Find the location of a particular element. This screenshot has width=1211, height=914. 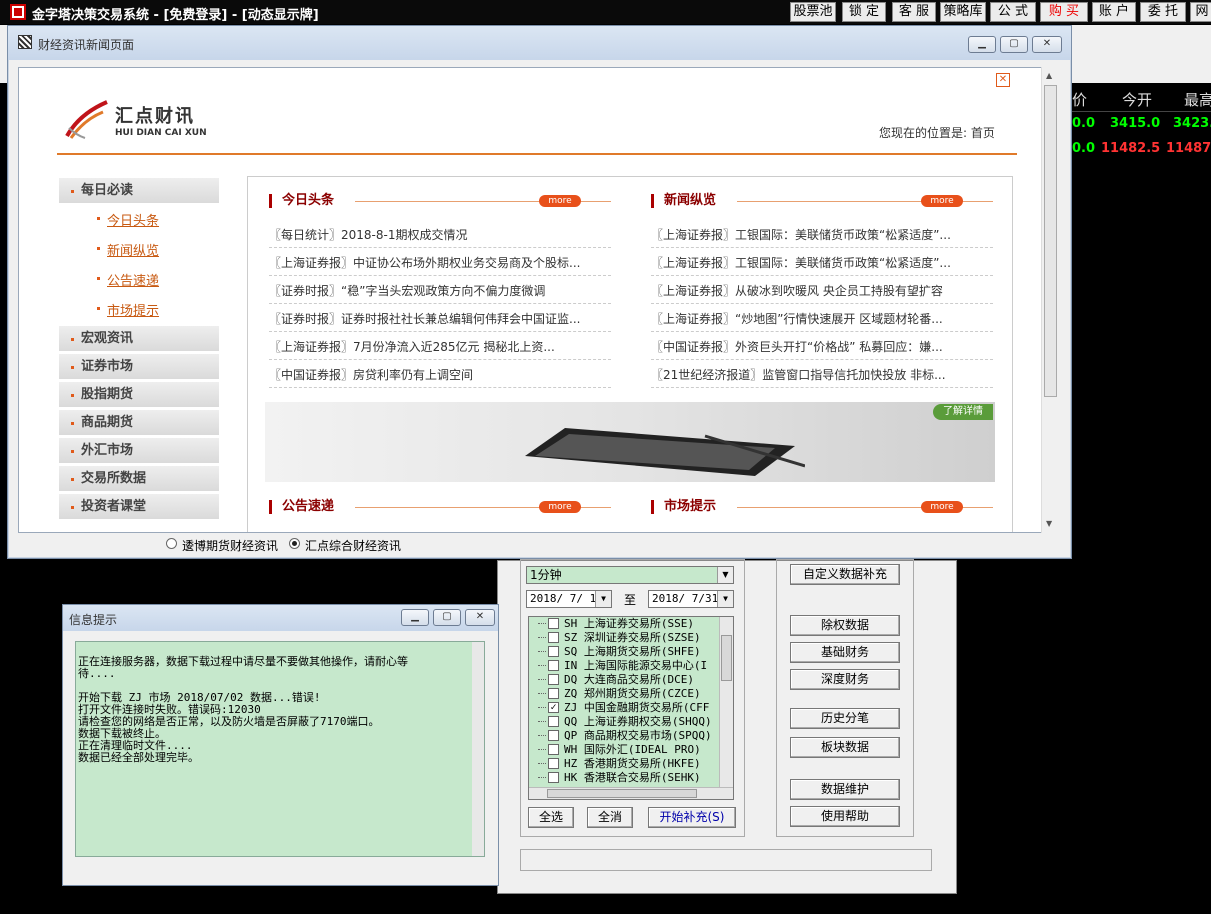

menu-market-tips-link: 市场提示 is located at coordinates (127, 309).